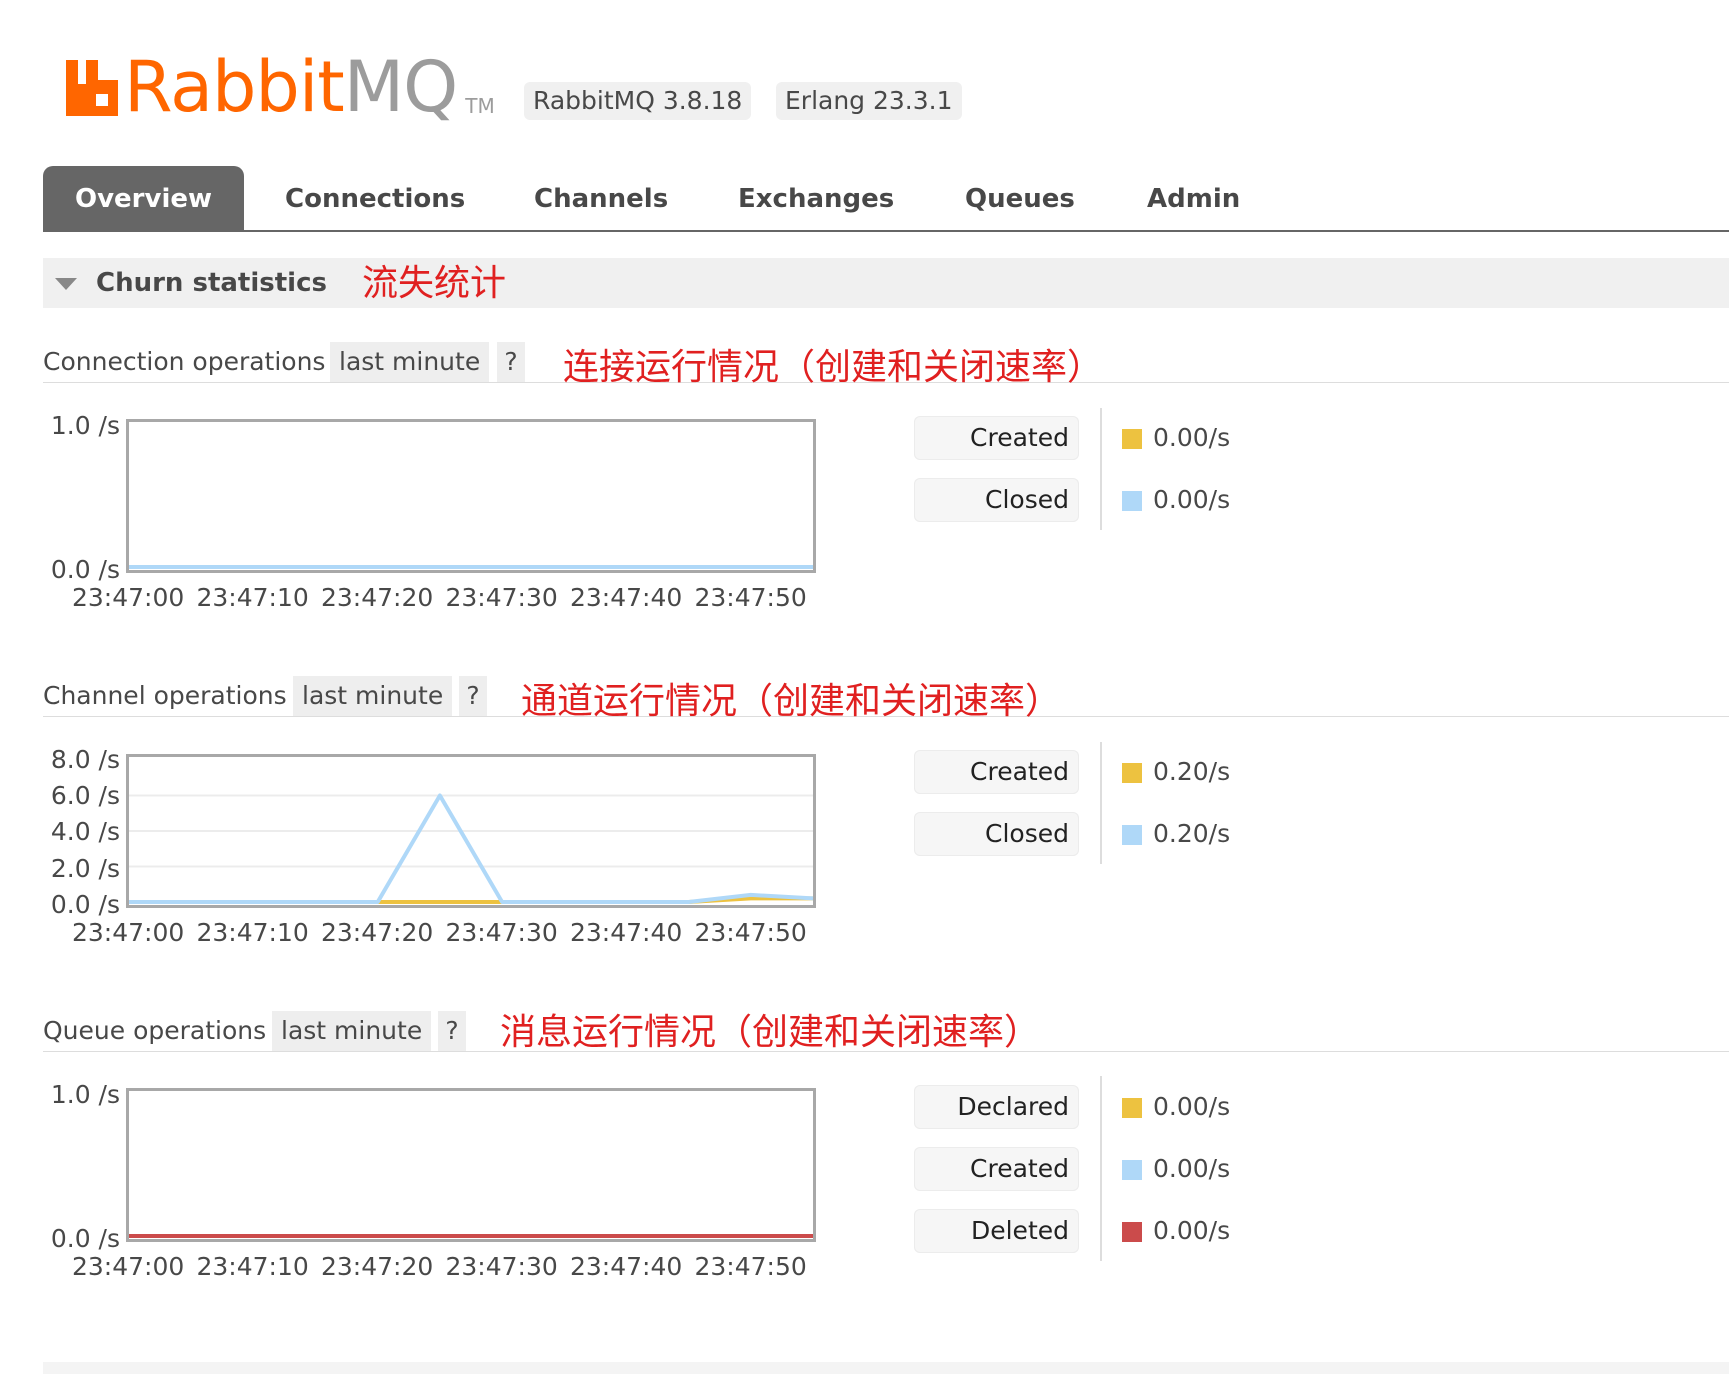 The width and height of the screenshot is (1729, 1374). What do you see at coordinates (66, 284) in the screenshot?
I see `collapse-triangle-icon` at bounding box center [66, 284].